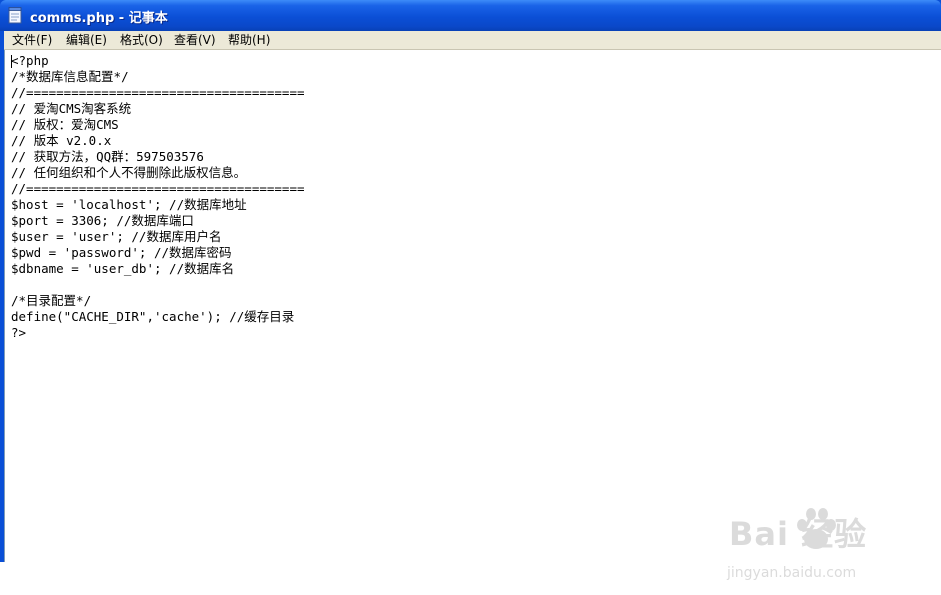 This screenshot has width=941, height=595. I want to click on code-line: /*数据库信息配置*/, so click(70, 76).